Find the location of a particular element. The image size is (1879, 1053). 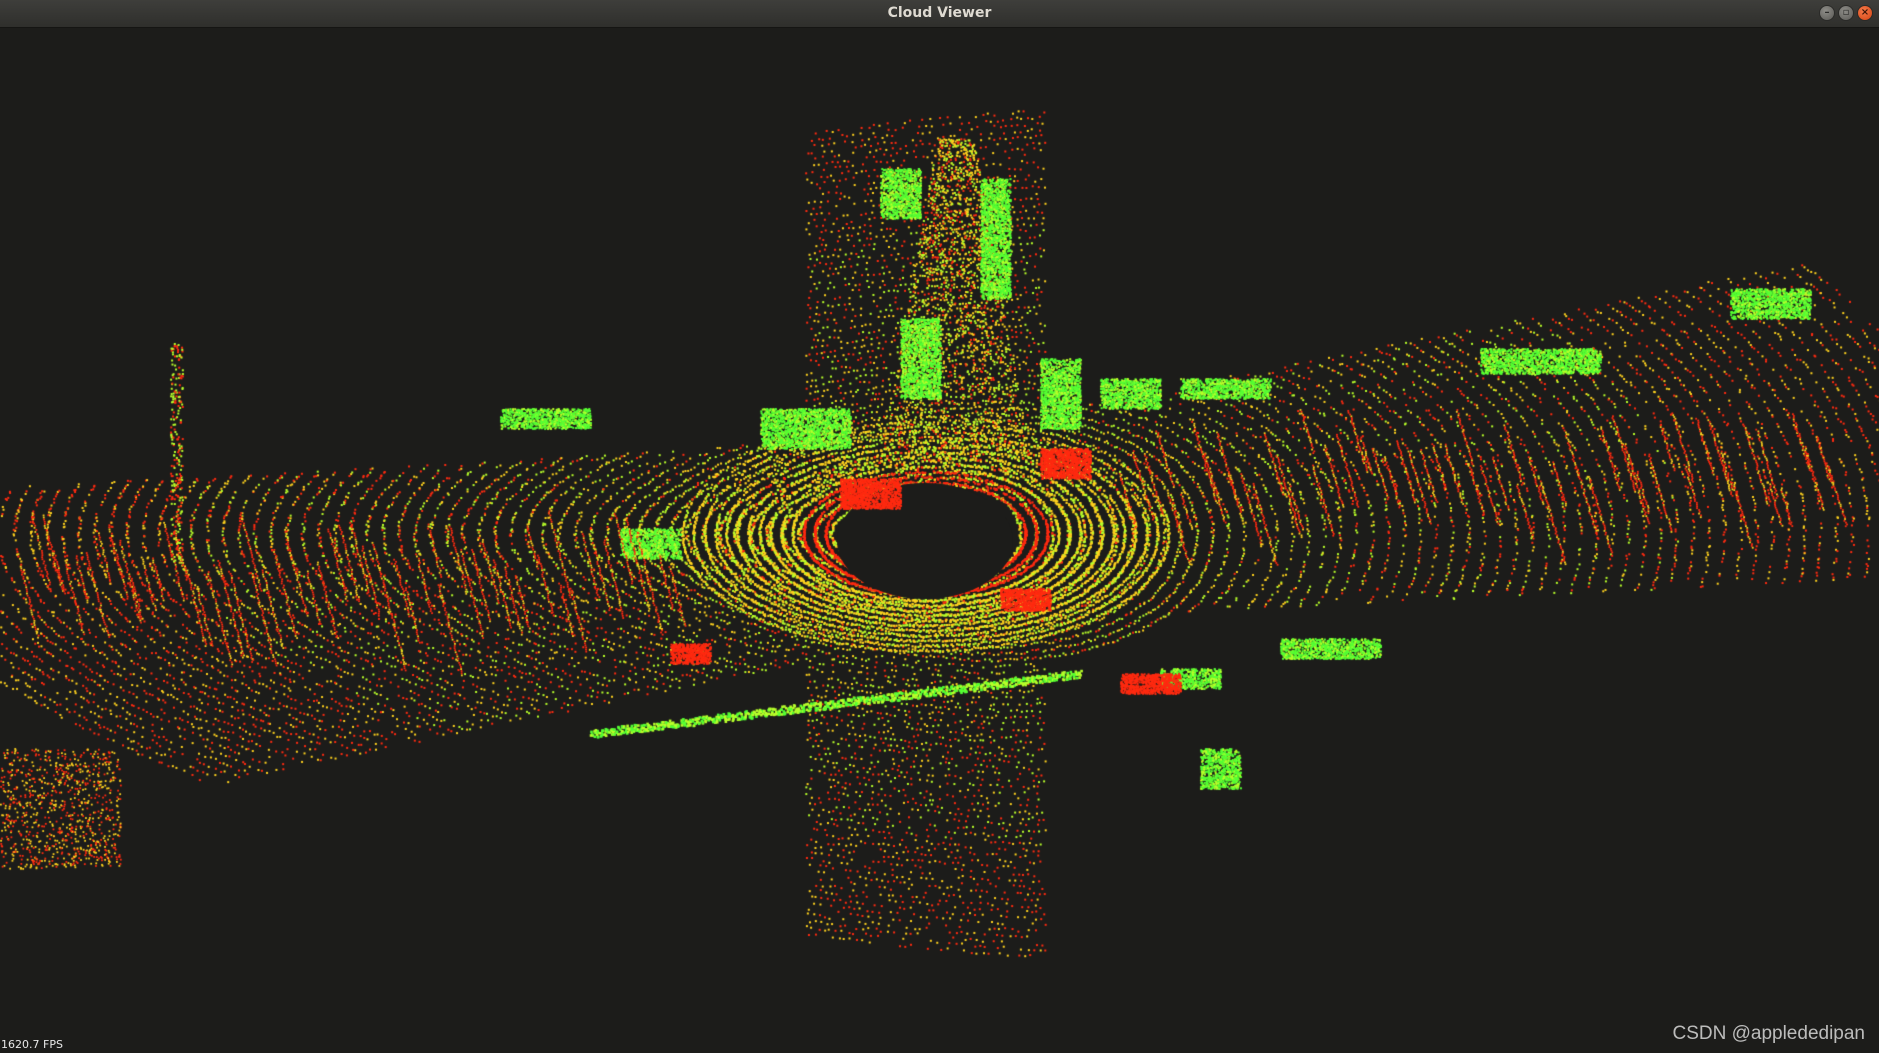

maximize-icon: ▫ is located at coordinates (1846, 13).